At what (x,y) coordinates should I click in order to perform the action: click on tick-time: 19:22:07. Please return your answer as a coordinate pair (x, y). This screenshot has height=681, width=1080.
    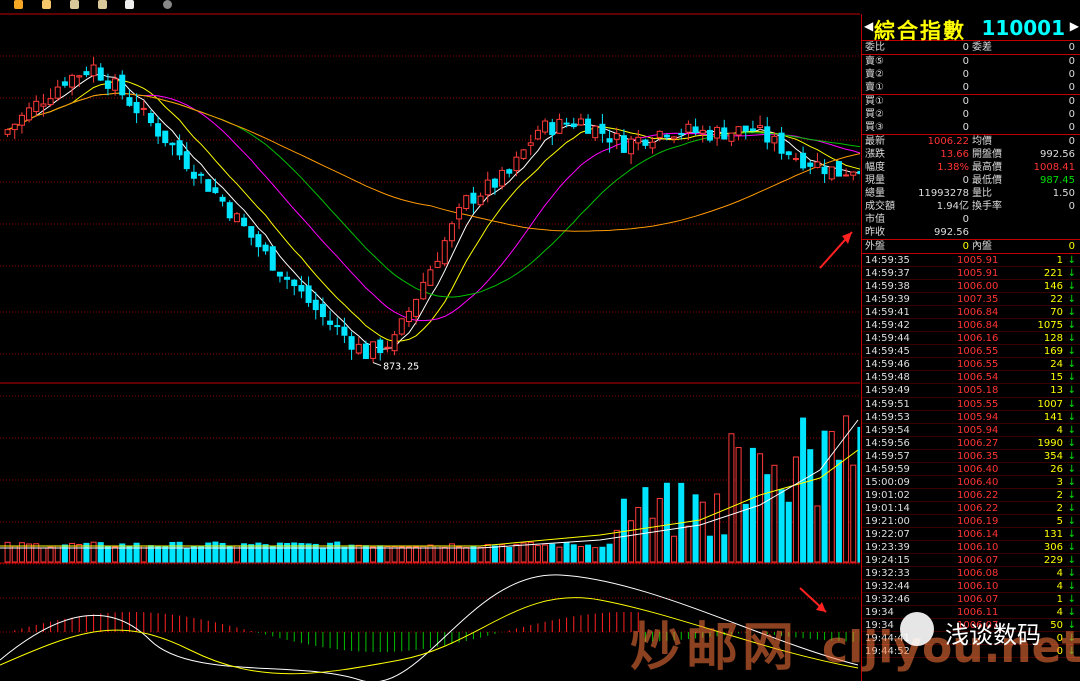
    Looking at the image, I should click on (887, 534).